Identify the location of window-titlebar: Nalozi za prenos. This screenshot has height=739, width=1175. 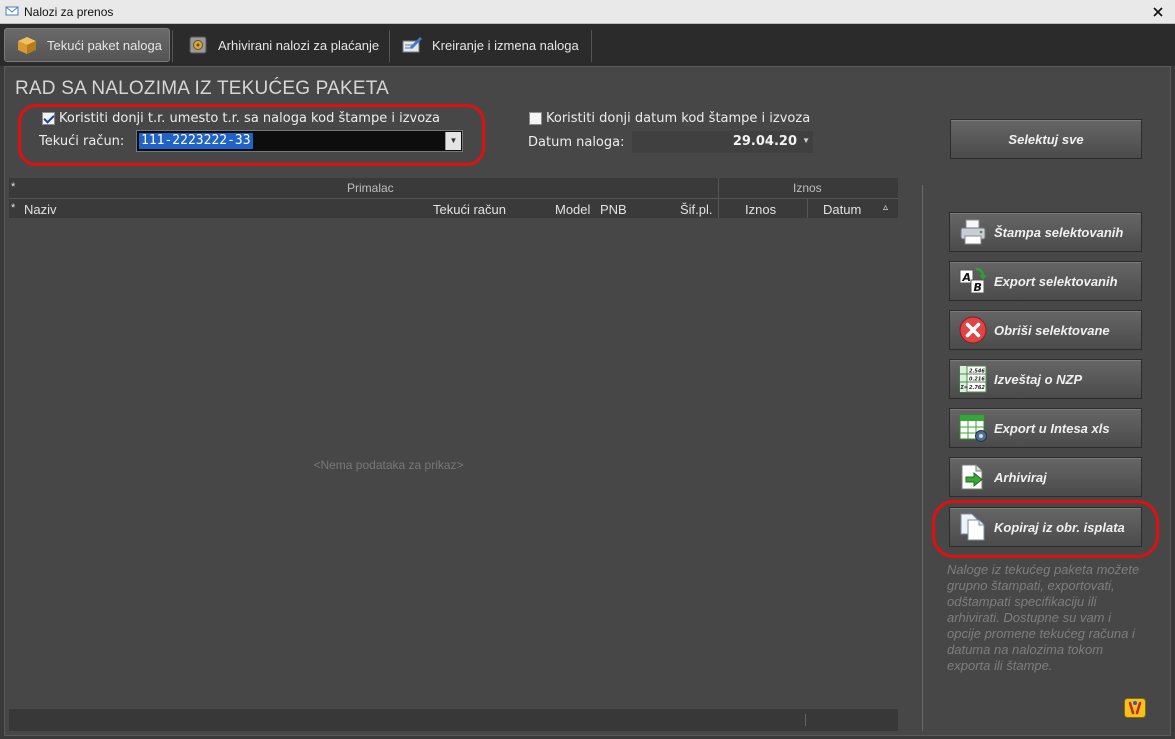
(587, 12).